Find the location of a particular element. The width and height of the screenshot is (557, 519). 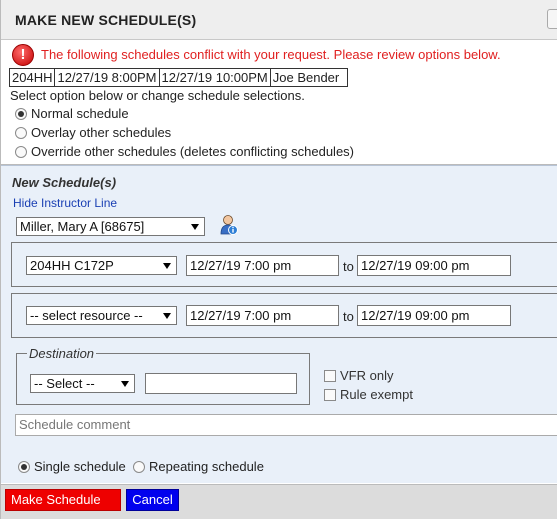

option-normal-schedule: Normal schedule is located at coordinates (72, 113).